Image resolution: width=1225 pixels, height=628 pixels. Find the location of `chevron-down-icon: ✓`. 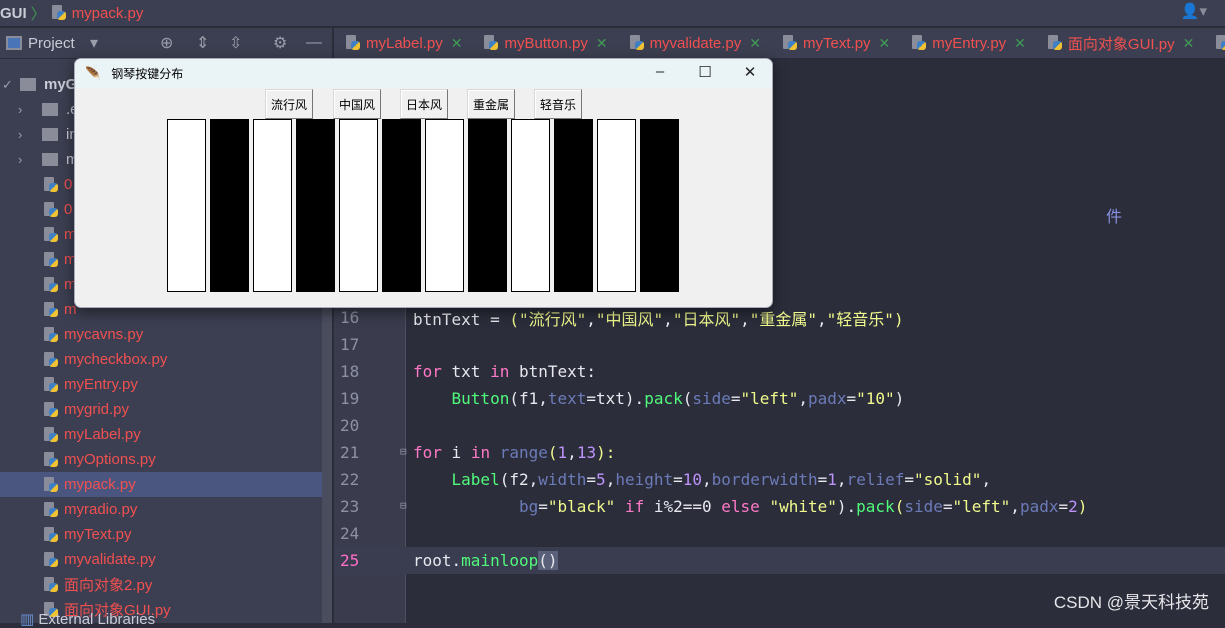

chevron-down-icon: ✓ is located at coordinates (7, 85).